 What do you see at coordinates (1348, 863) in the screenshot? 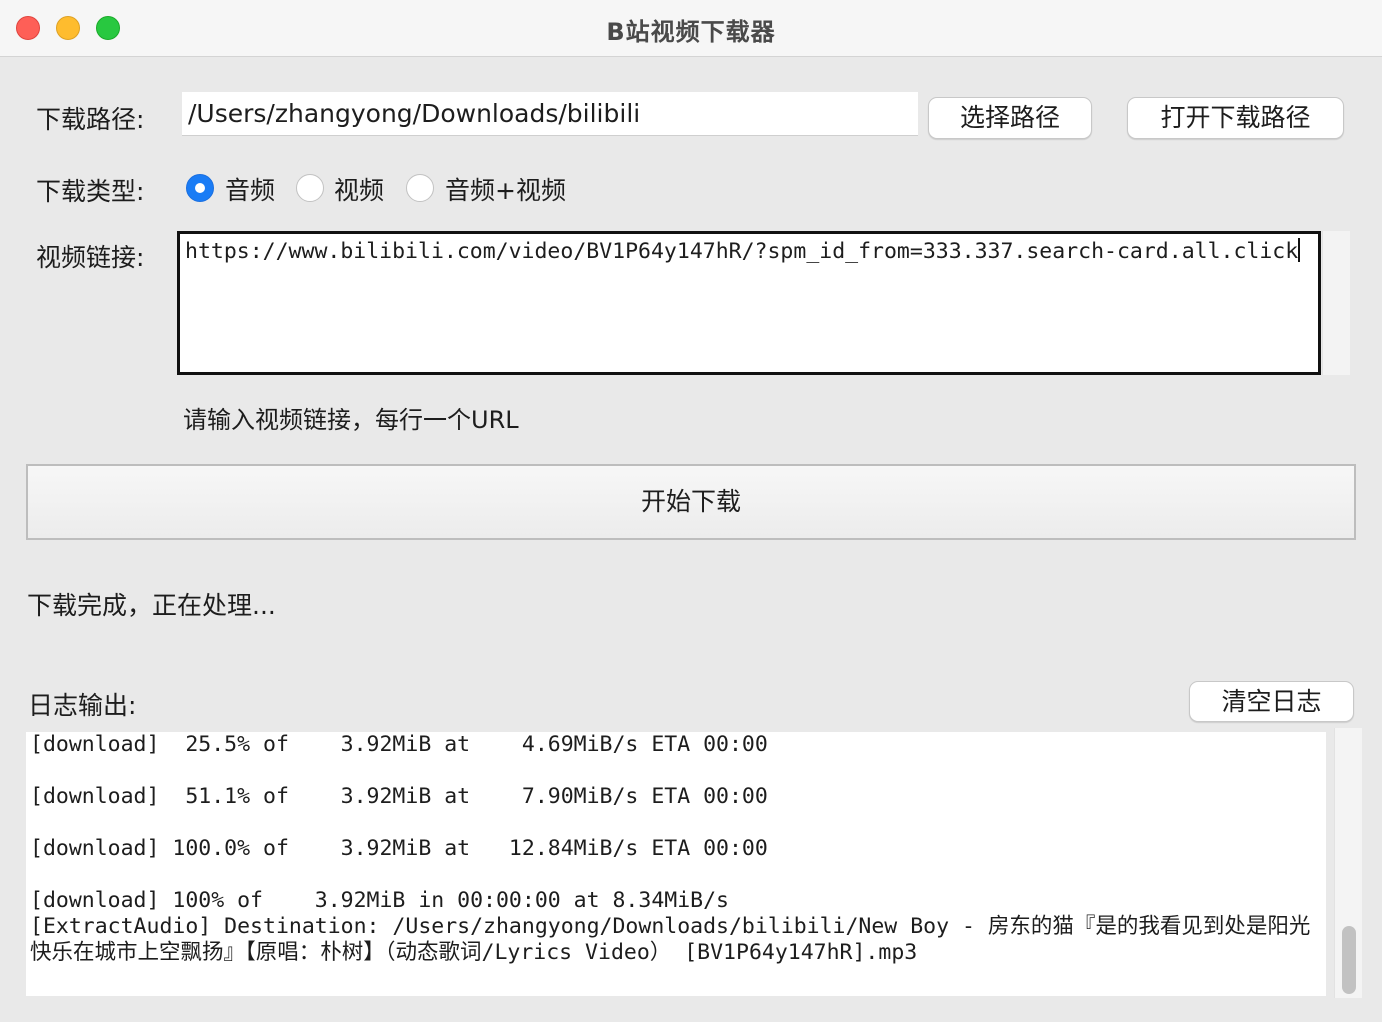
I see `log-scrollbar` at bounding box center [1348, 863].